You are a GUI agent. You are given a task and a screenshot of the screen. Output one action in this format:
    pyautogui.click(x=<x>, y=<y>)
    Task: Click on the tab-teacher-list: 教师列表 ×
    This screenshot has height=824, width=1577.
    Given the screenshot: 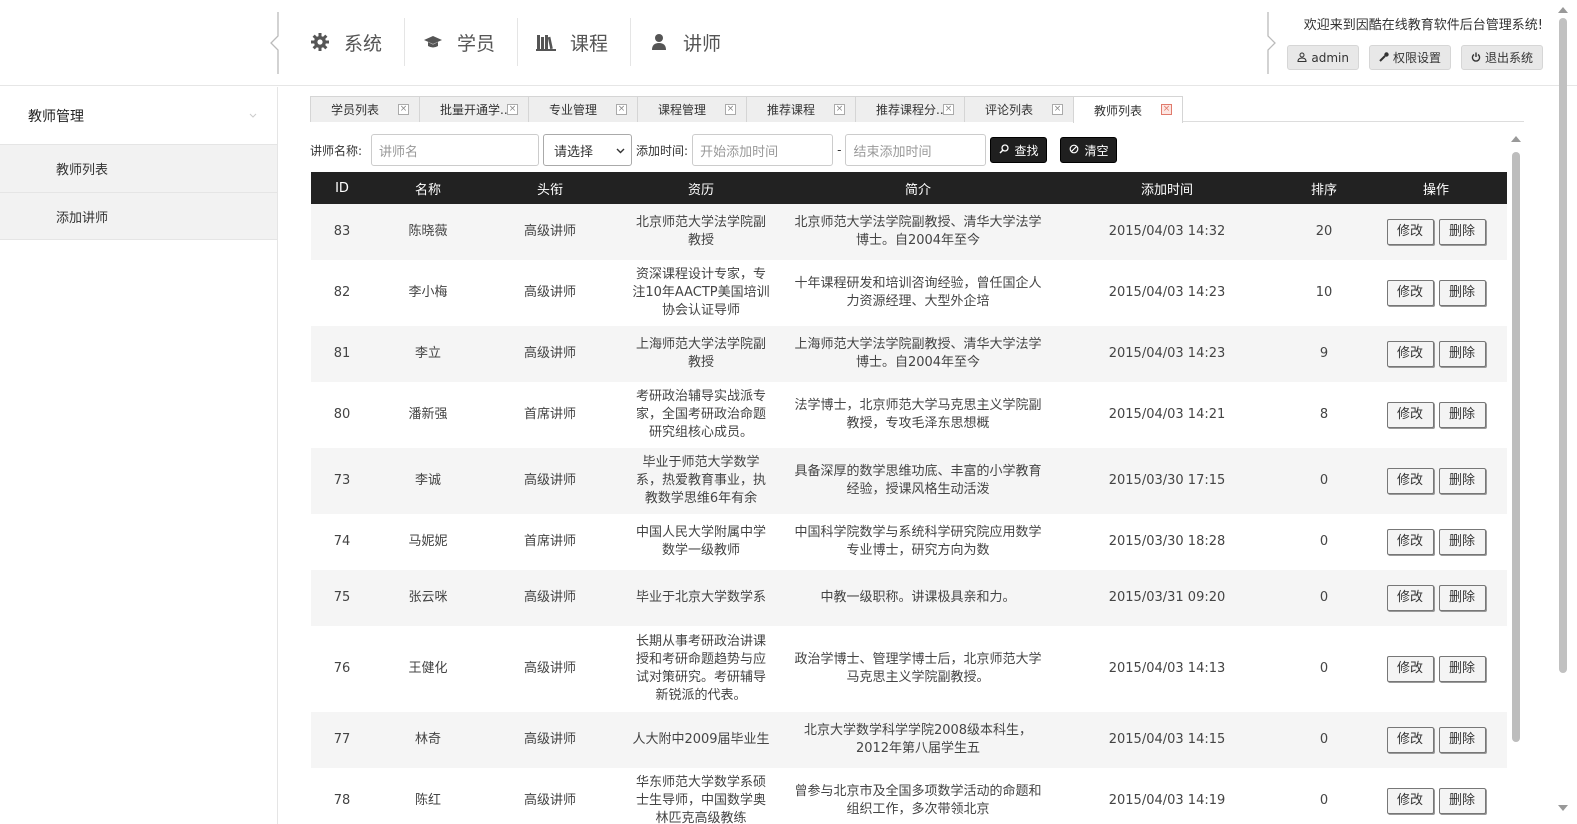 What is the action you would take?
    pyautogui.click(x=1128, y=109)
    